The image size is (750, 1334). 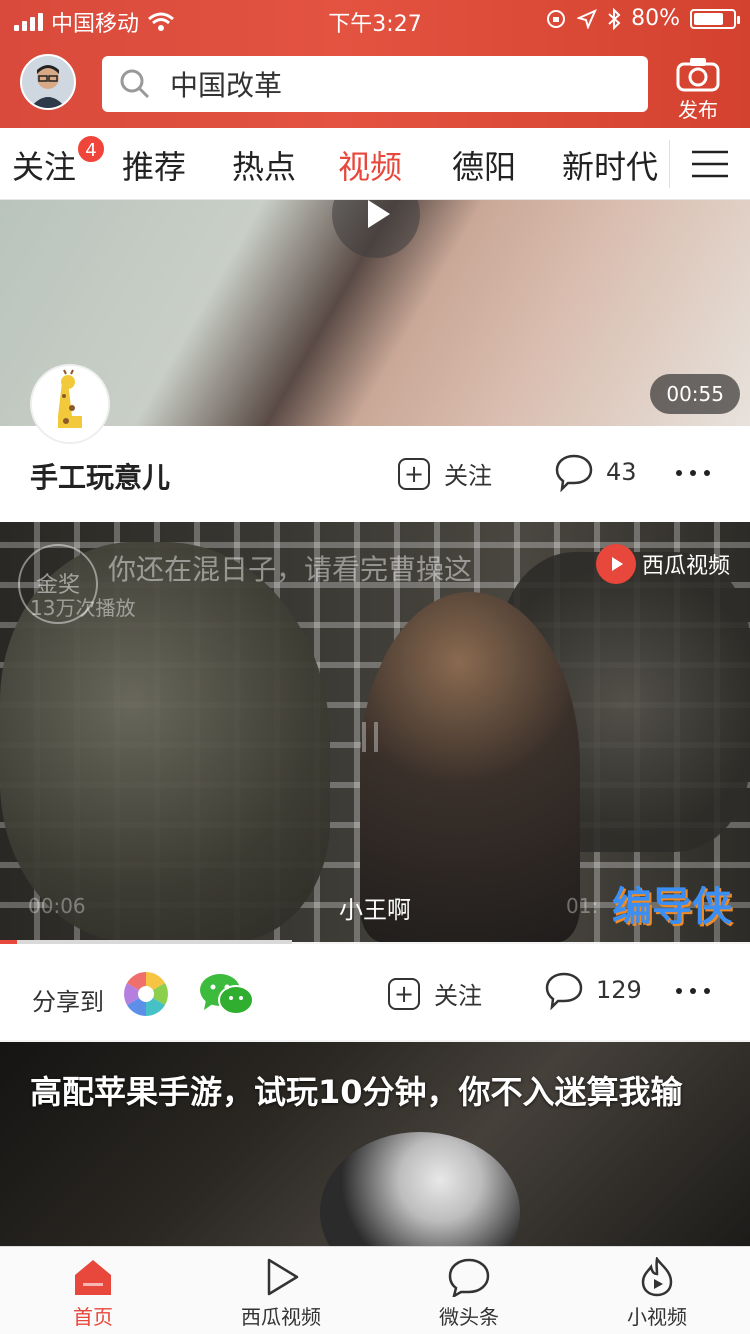 I want to click on bluetooth-icon, so click(x=614, y=18).